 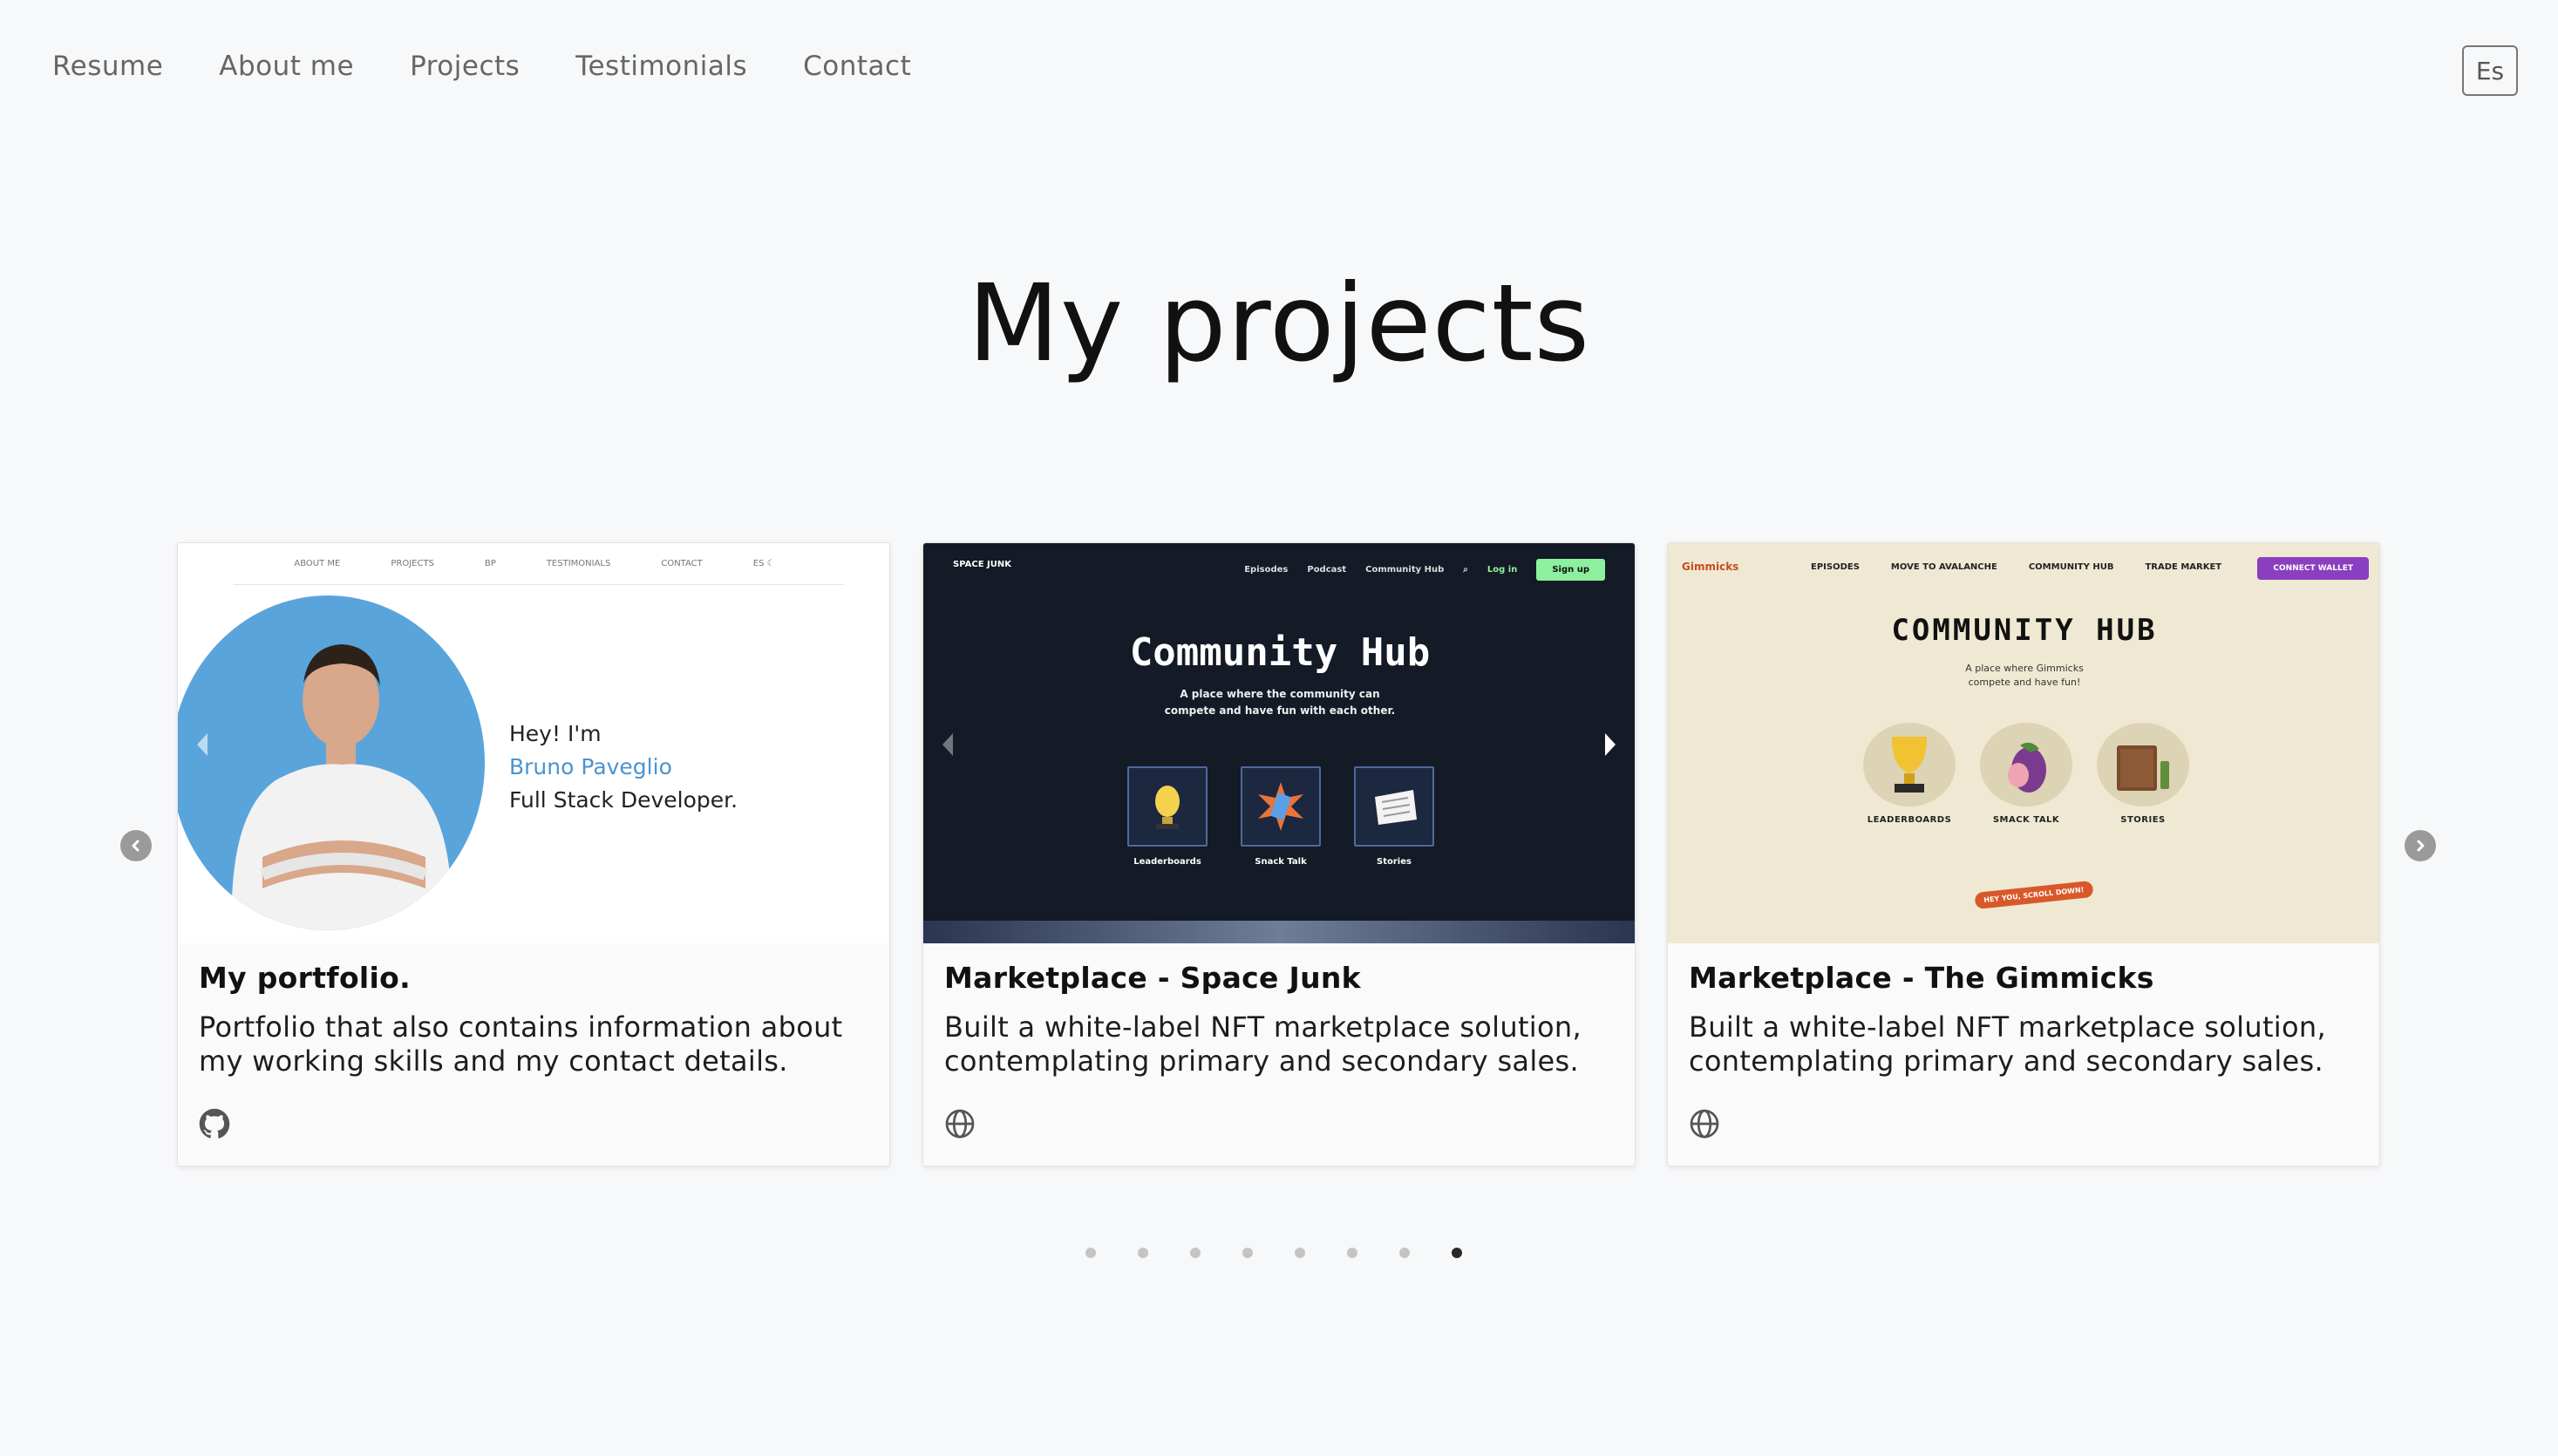 I want to click on preview-nav-item: ES ☾, so click(x=763, y=563).